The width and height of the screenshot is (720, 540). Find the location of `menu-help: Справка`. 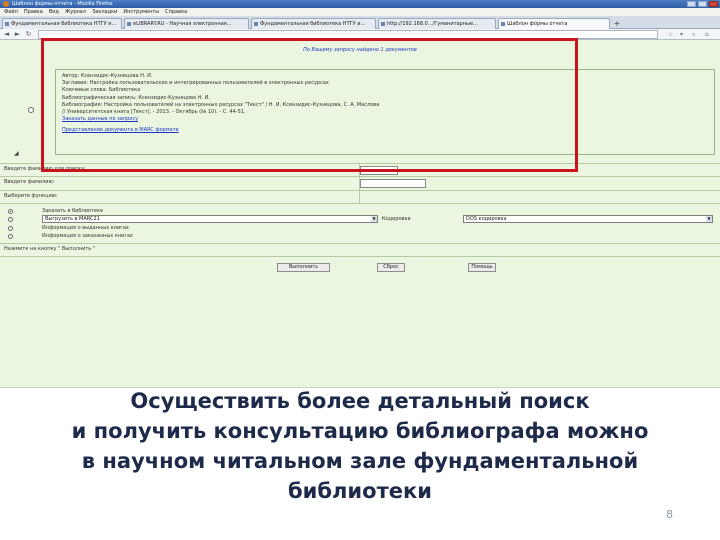

menu-help: Справка is located at coordinates (176, 12).